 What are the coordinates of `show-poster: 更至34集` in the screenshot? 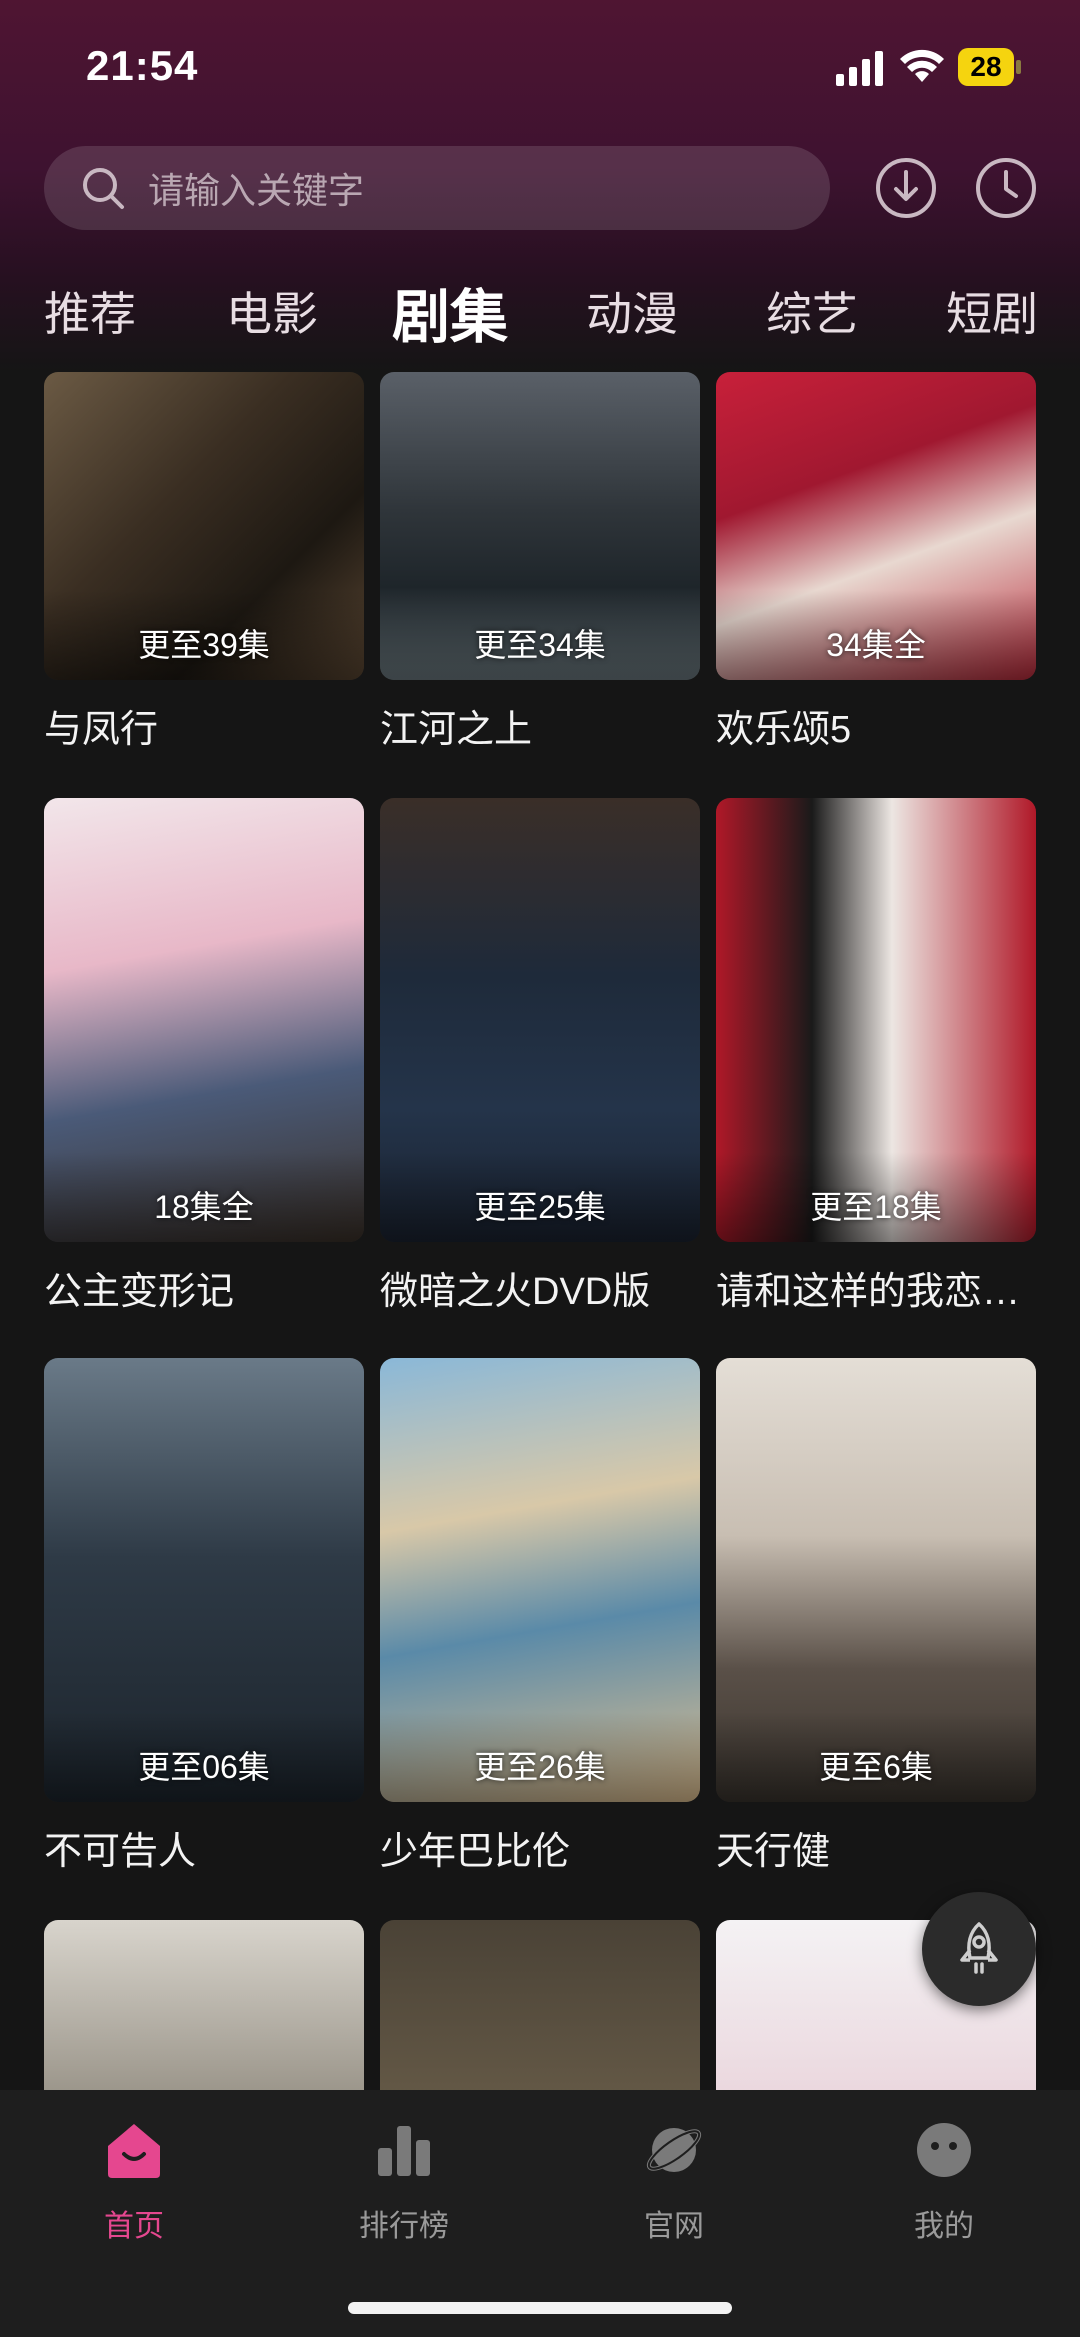 It's located at (540, 526).